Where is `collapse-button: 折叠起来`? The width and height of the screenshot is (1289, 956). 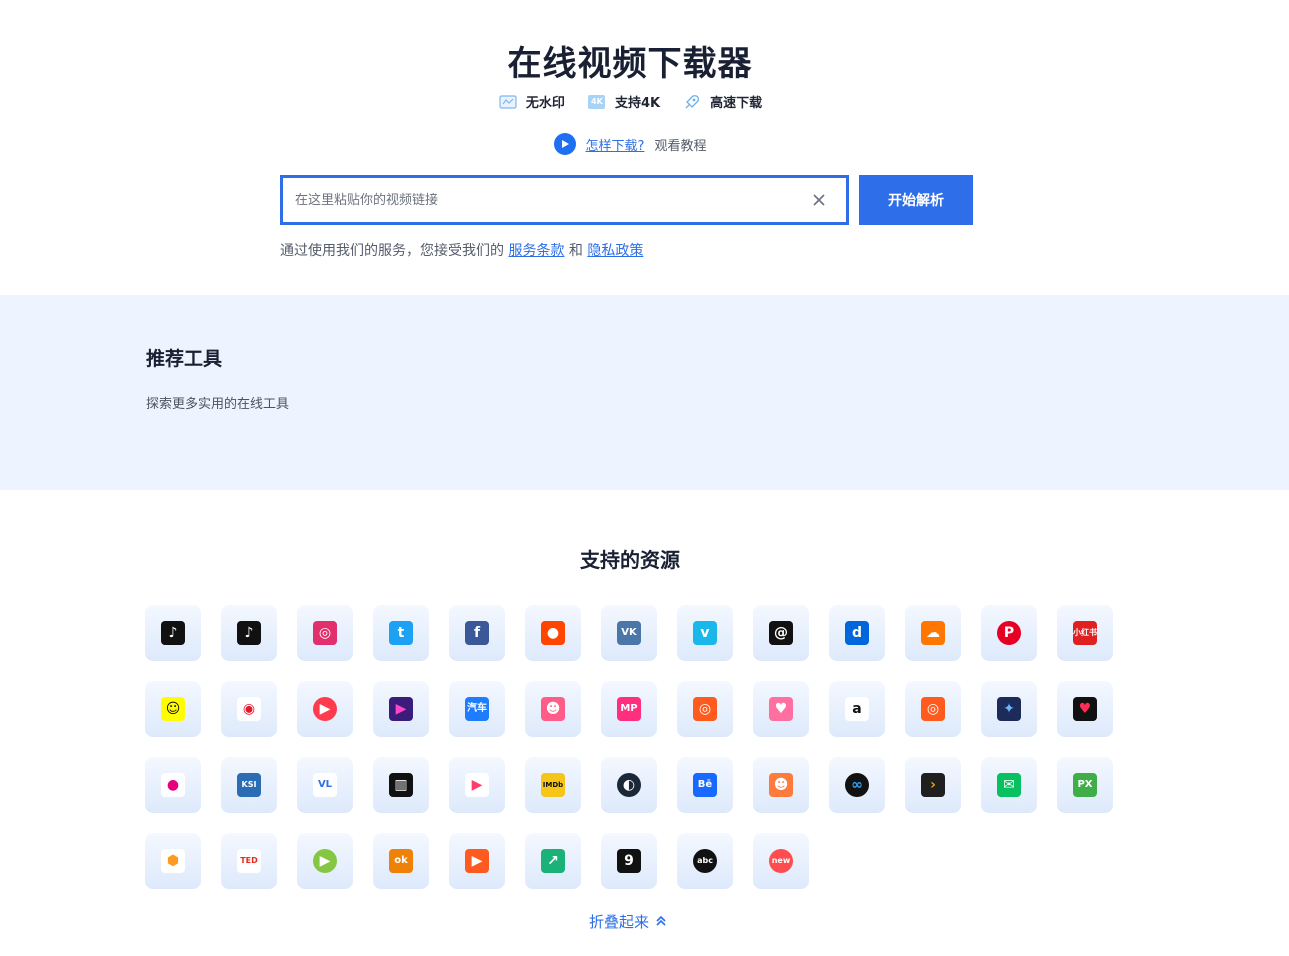
collapse-button: 折叠起来 is located at coordinates (628, 921).